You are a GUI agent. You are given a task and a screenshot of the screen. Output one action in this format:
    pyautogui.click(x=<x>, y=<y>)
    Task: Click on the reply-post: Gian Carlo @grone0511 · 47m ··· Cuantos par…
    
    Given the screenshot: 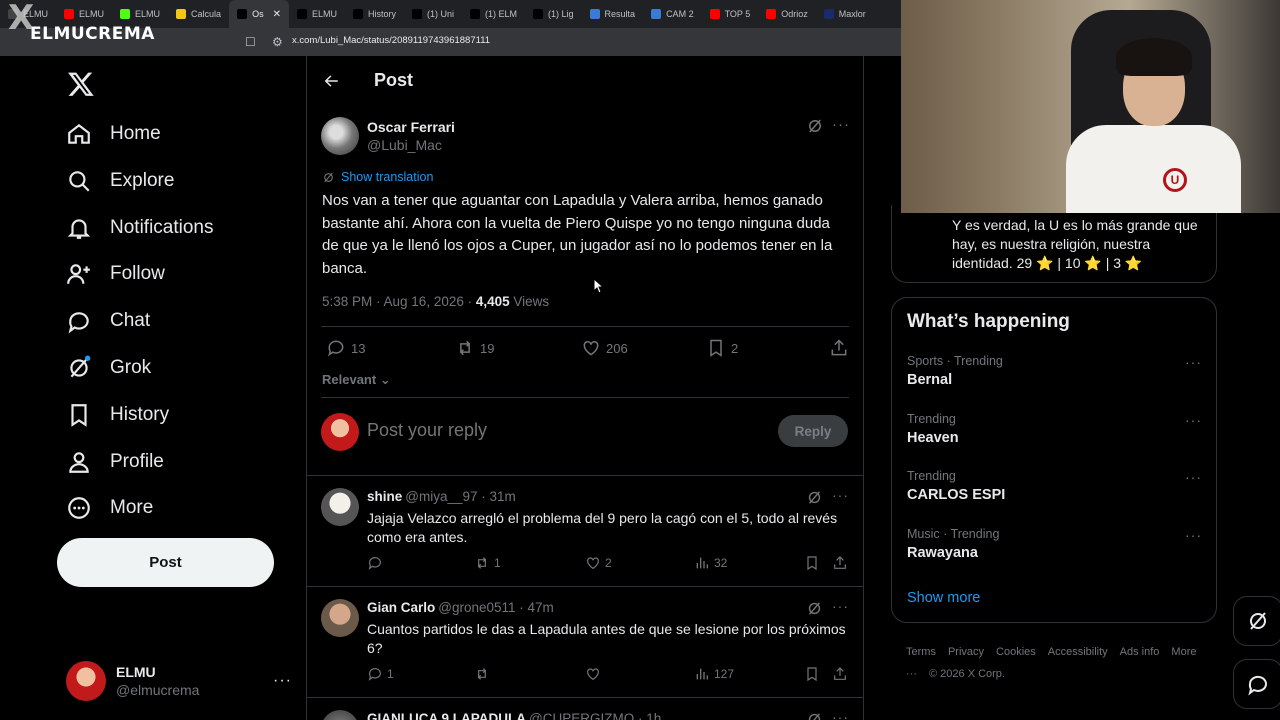 What is the action you would take?
    pyautogui.click(x=585, y=642)
    